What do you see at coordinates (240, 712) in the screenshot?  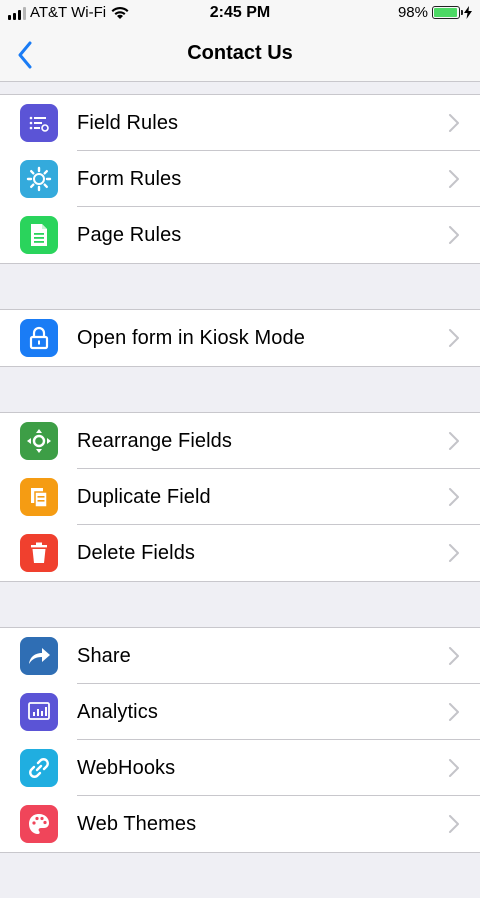 I see `list-item-analytics: Analytics` at bounding box center [240, 712].